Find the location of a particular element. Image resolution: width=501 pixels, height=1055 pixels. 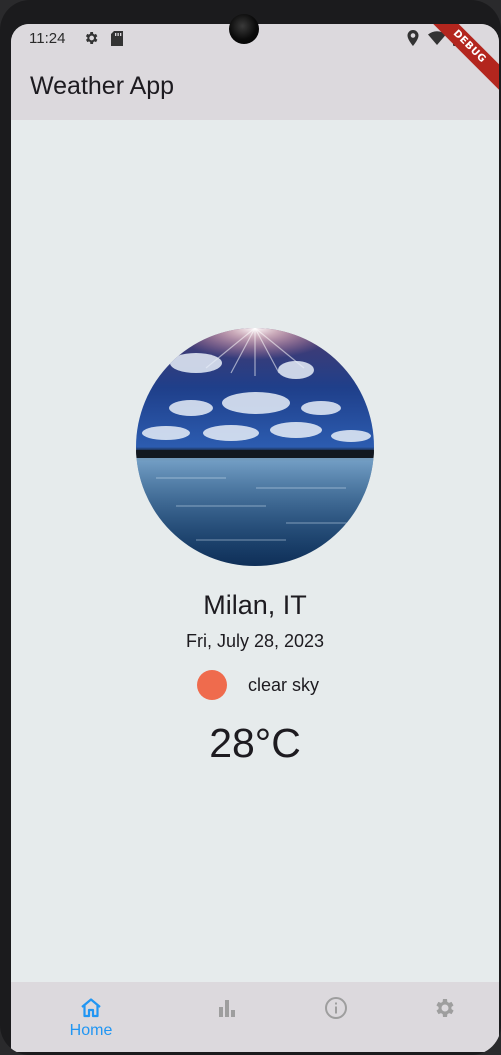

settings-icon is located at coordinates (445, 1008).